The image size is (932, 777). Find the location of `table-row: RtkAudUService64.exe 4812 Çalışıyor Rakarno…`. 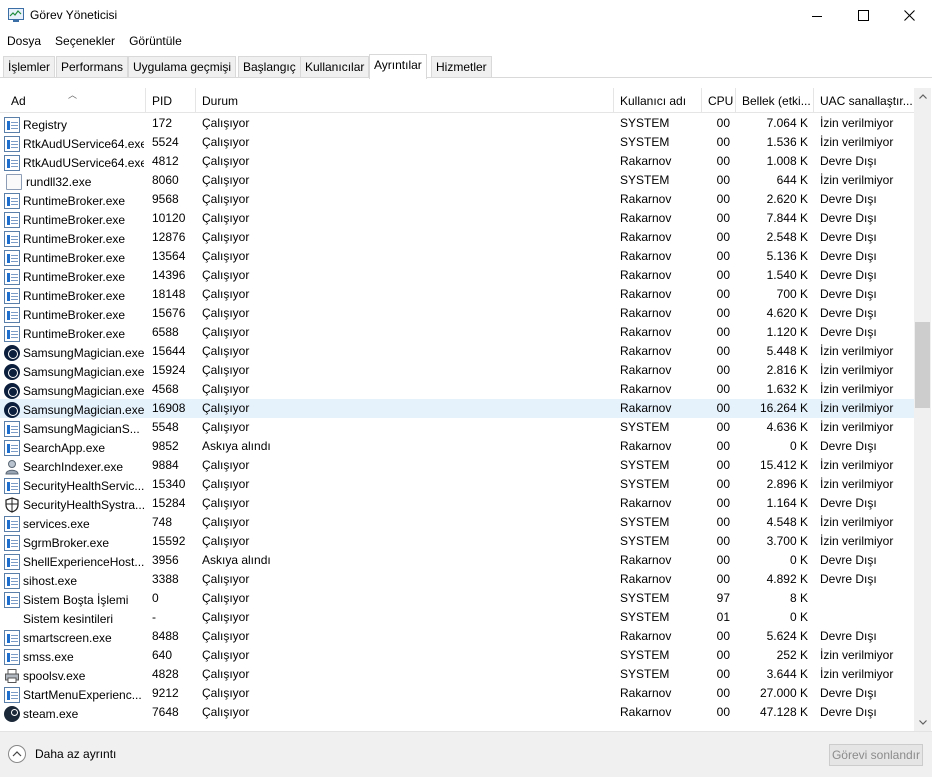

table-row: RtkAudUService64.exe 4812 Çalışıyor Rakarno… is located at coordinates (457, 161).